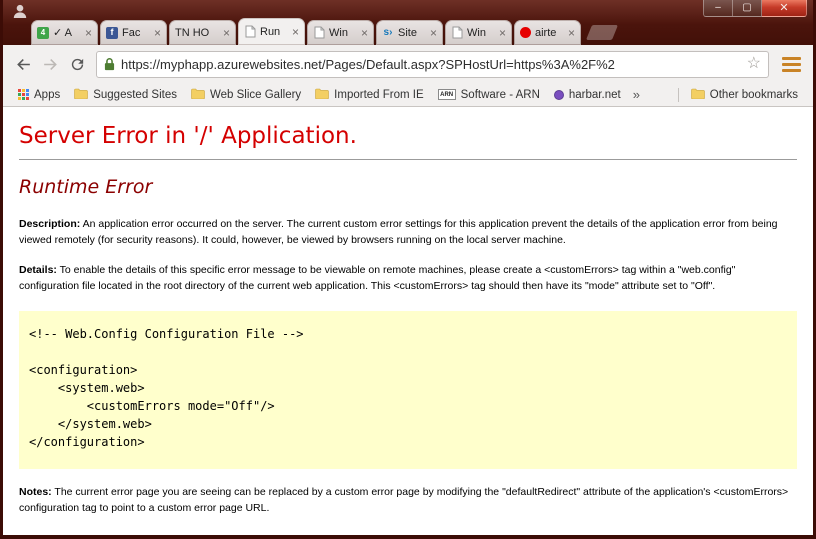 The image size is (816, 539). Describe the element at coordinates (379, 94) in the screenshot. I see `bookmark-label: Imported From IE` at that location.